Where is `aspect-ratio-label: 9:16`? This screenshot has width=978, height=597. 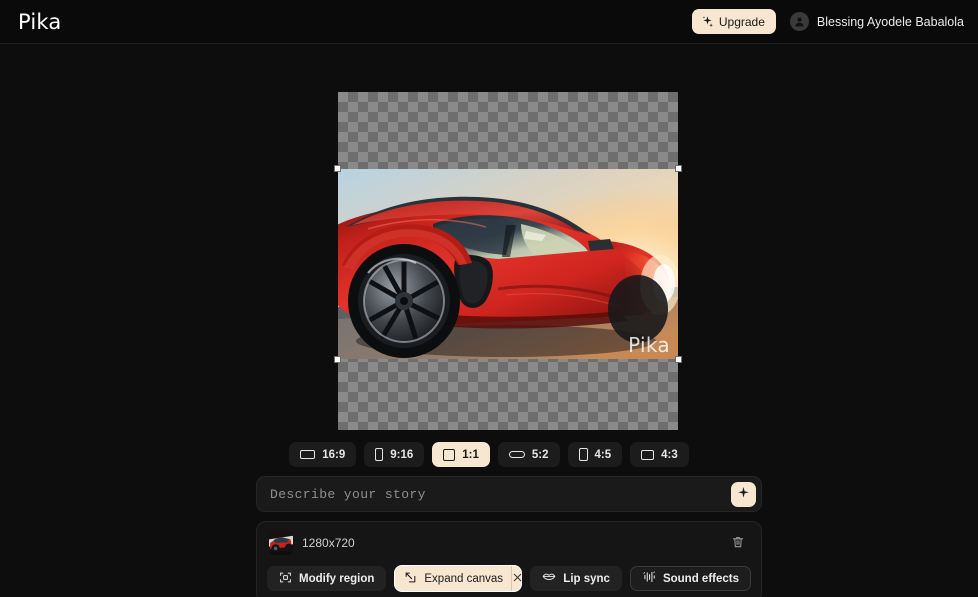
aspect-ratio-label: 9:16 is located at coordinates (402, 454).